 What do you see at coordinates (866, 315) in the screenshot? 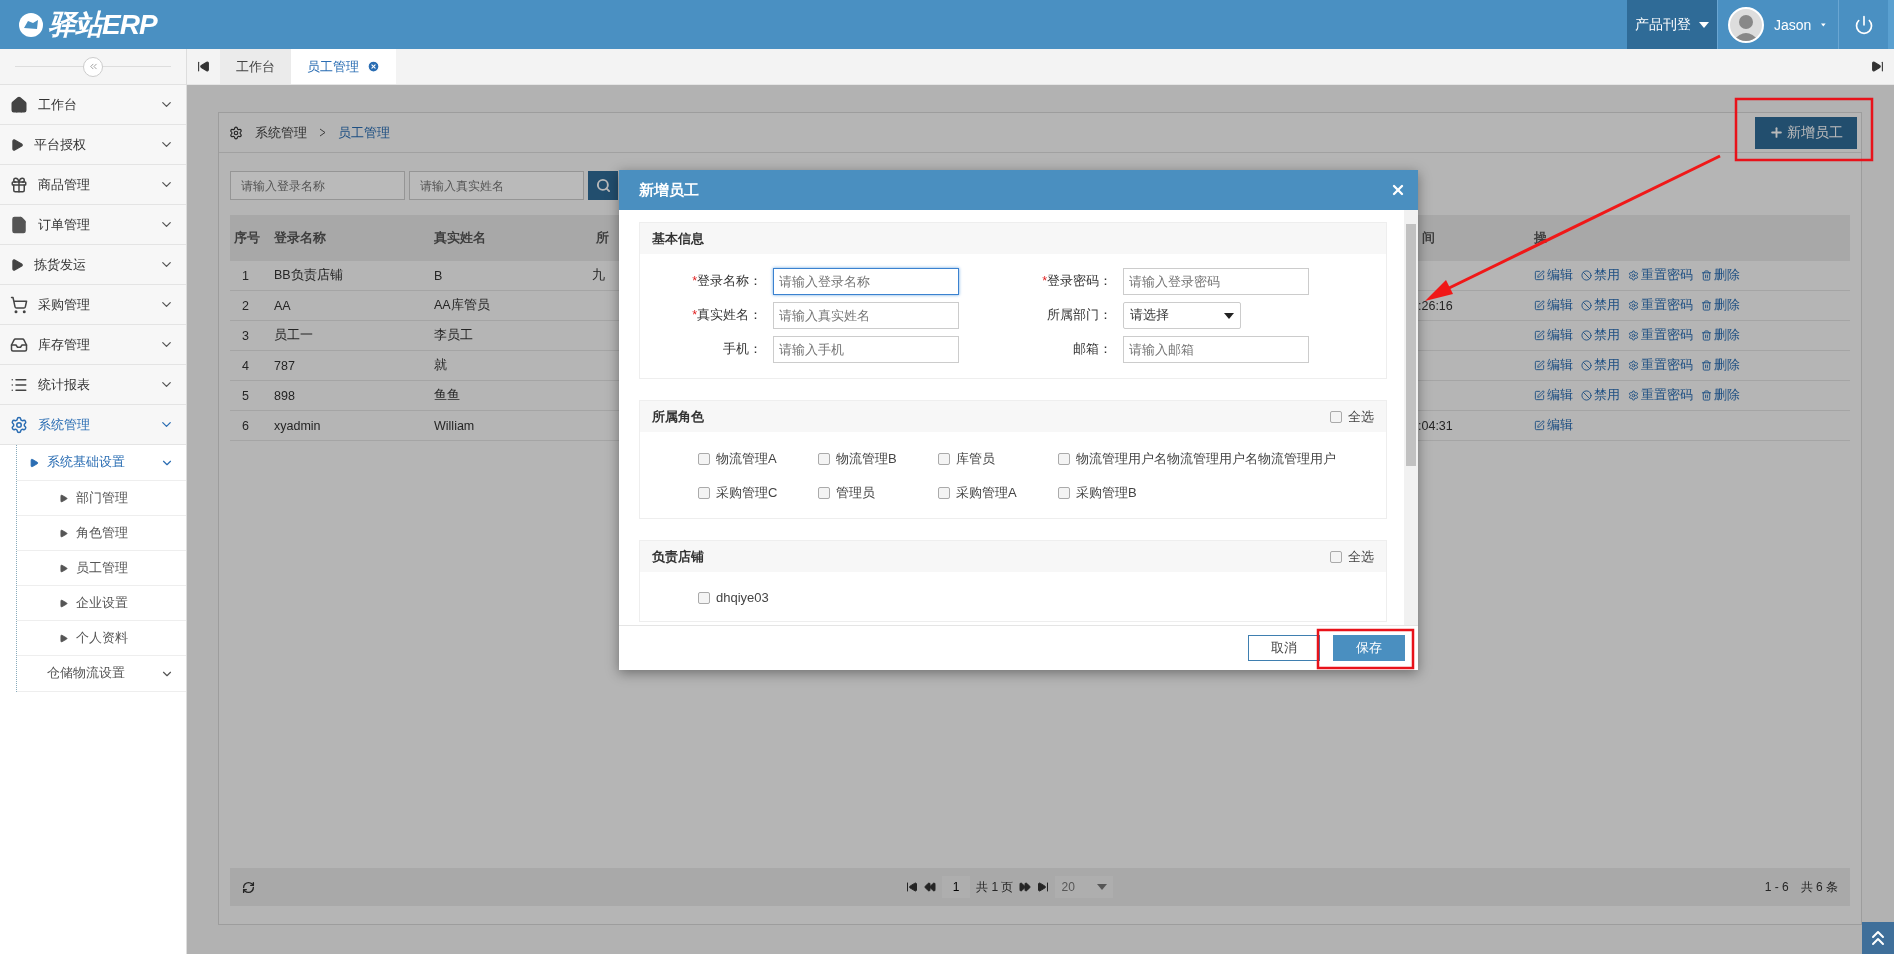
I see `input-field: 请输入真实姓名` at bounding box center [866, 315].